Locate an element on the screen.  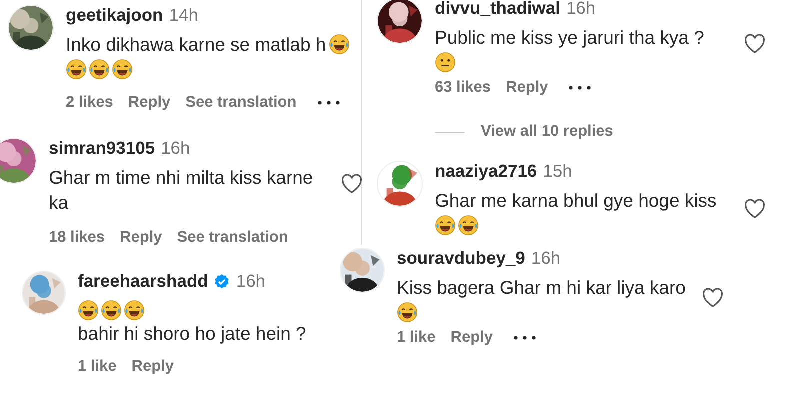
username: naaziya2716 is located at coordinates (486, 171).